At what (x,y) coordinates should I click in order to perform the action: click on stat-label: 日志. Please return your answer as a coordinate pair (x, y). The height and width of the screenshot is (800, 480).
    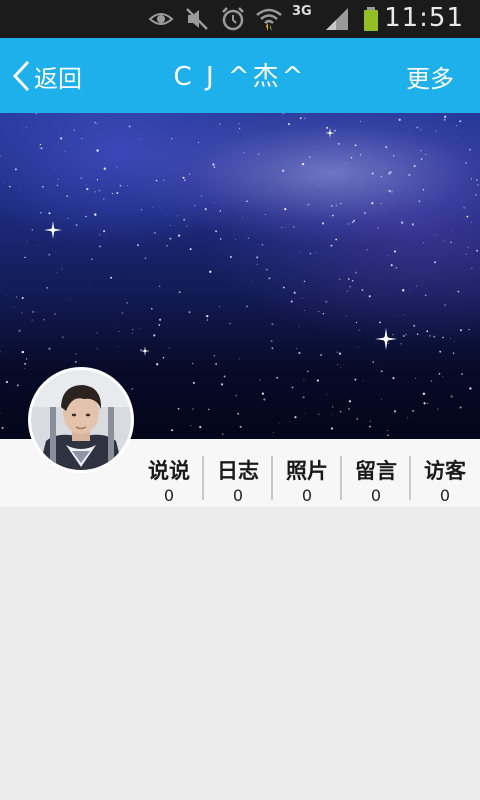
    Looking at the image, I should click on (238, 471).